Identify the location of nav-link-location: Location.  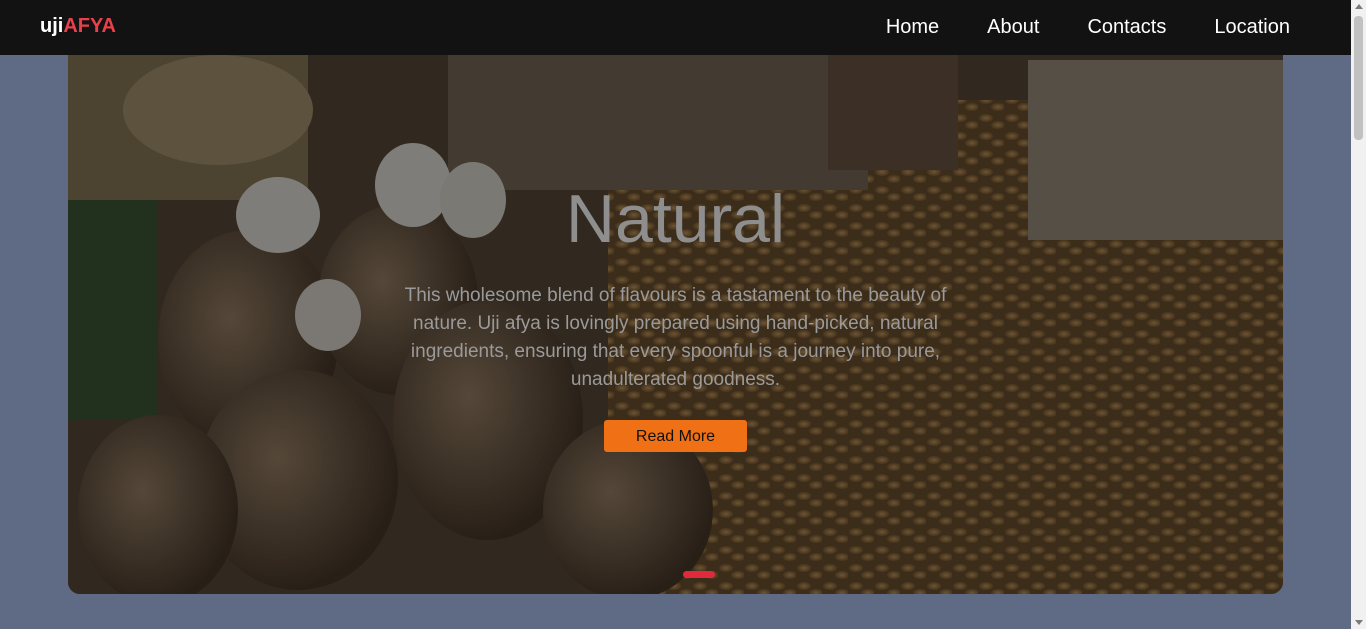
(1252, 27).